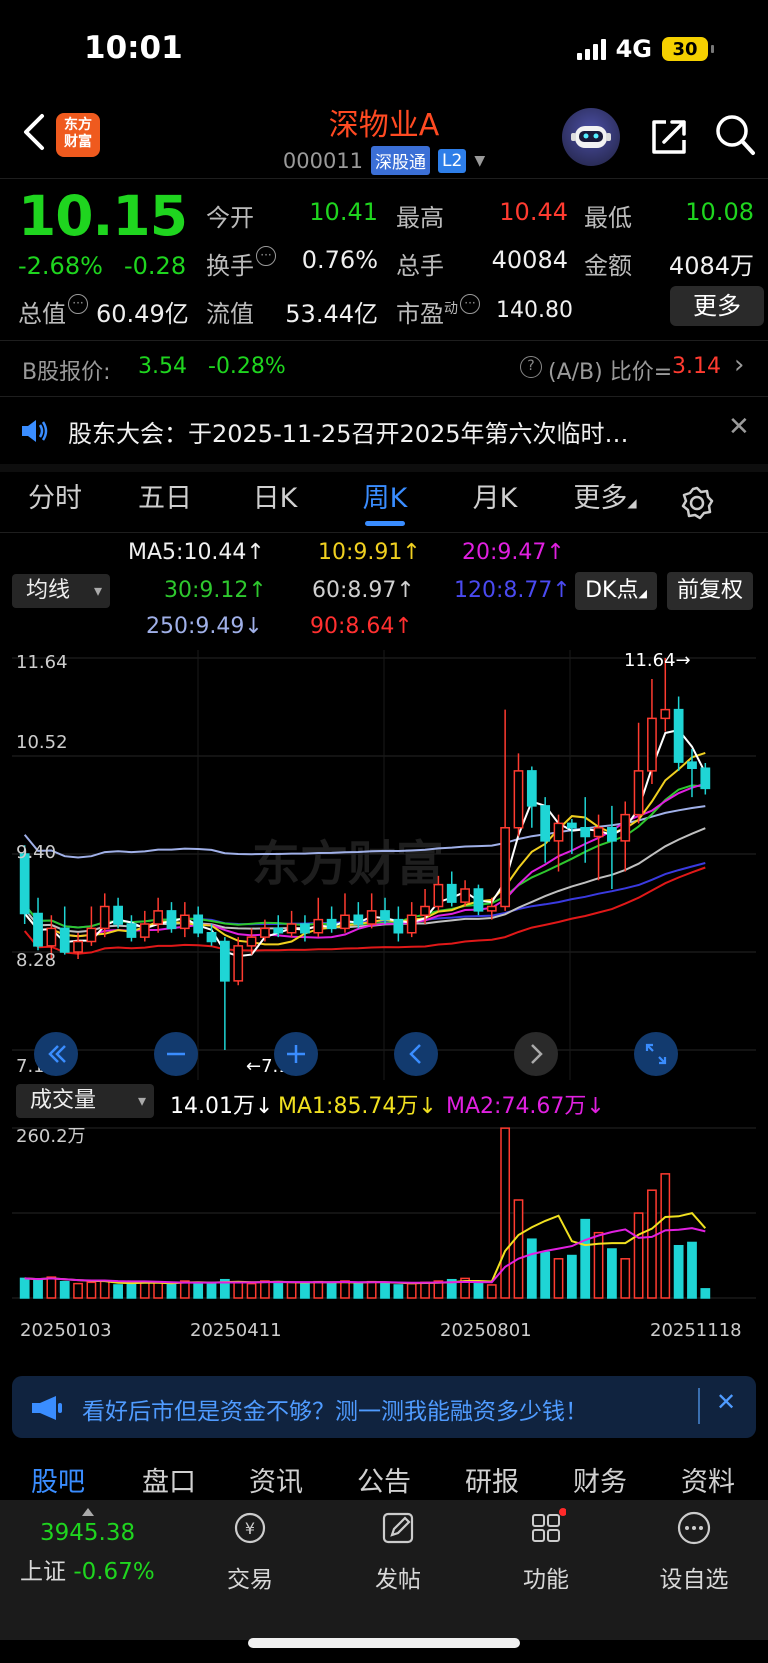 Image resolution: width=768 pixels, height=1663 pixels. Describe the element at coordinates (384, 1242) in the screenshot. I see `volume-chart` at that location.